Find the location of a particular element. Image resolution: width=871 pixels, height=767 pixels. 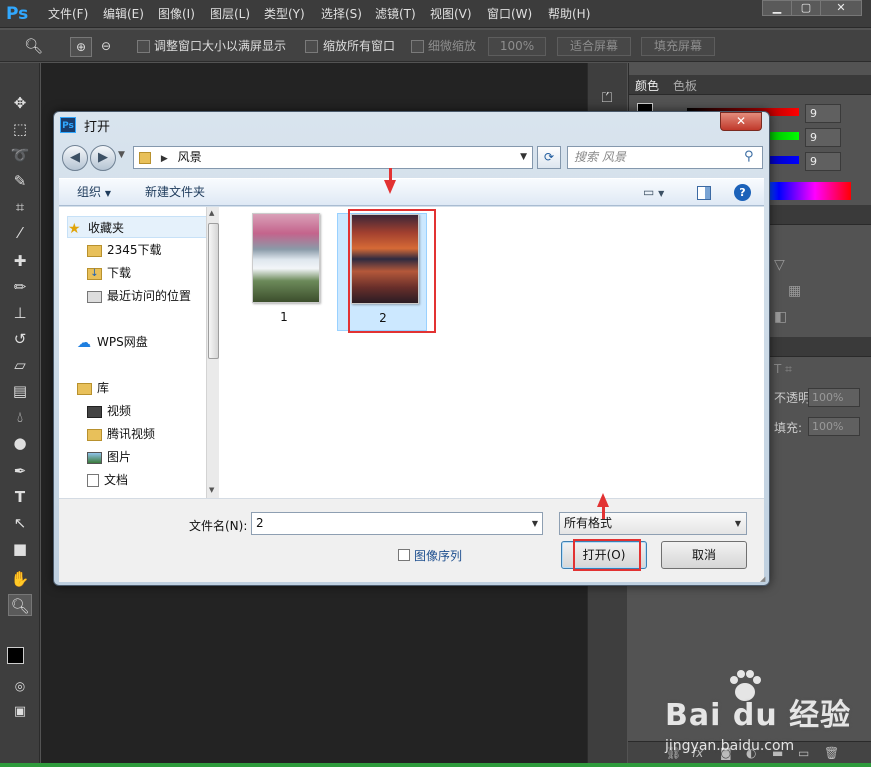

menu-image: 图像(I) is located at coordinates (176, 14).